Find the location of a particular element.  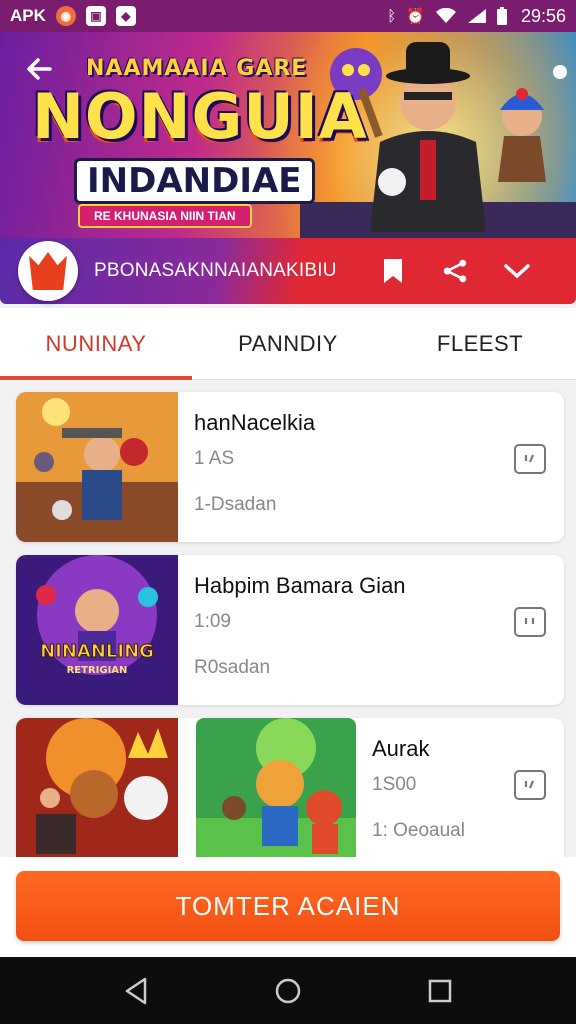

alarm-icon: ⏰ is located at coordinates (415, 16).